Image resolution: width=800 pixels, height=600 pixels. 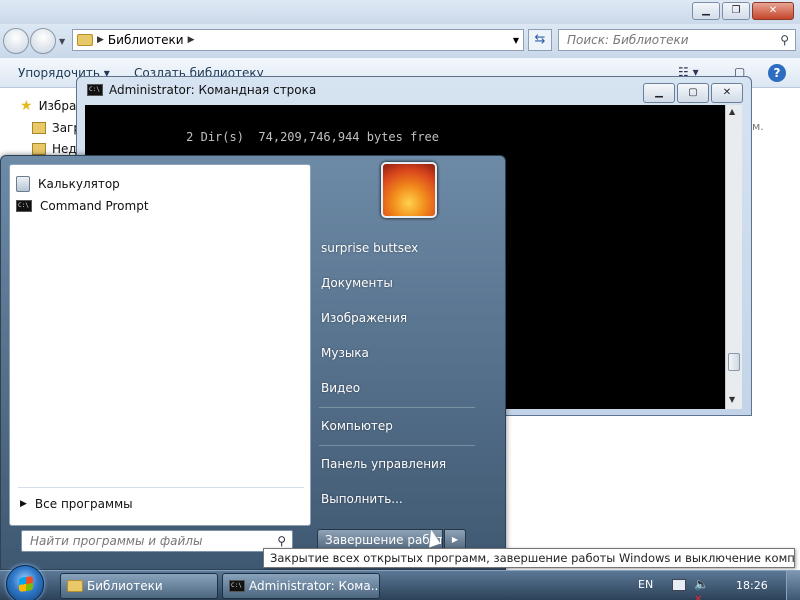 What do you see at coordinates (79, 184) in the screenshot?
I see `program-label: Калькулятор` at bounding box center [79, 184].